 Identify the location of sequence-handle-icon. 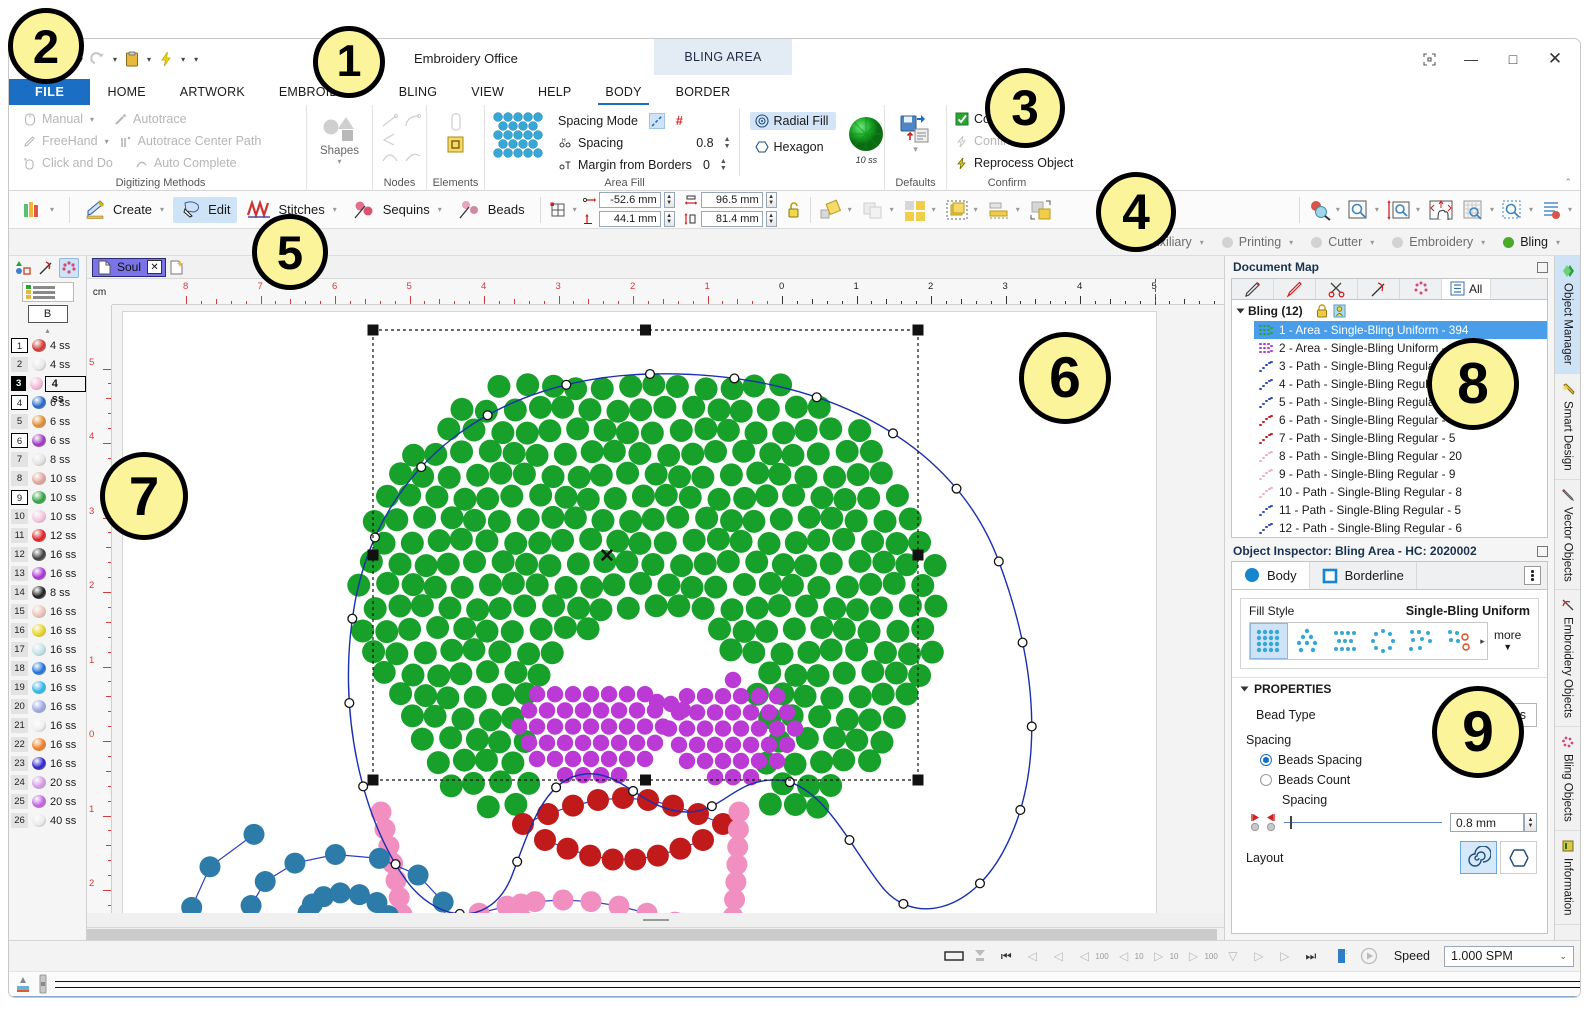
(43, 984).